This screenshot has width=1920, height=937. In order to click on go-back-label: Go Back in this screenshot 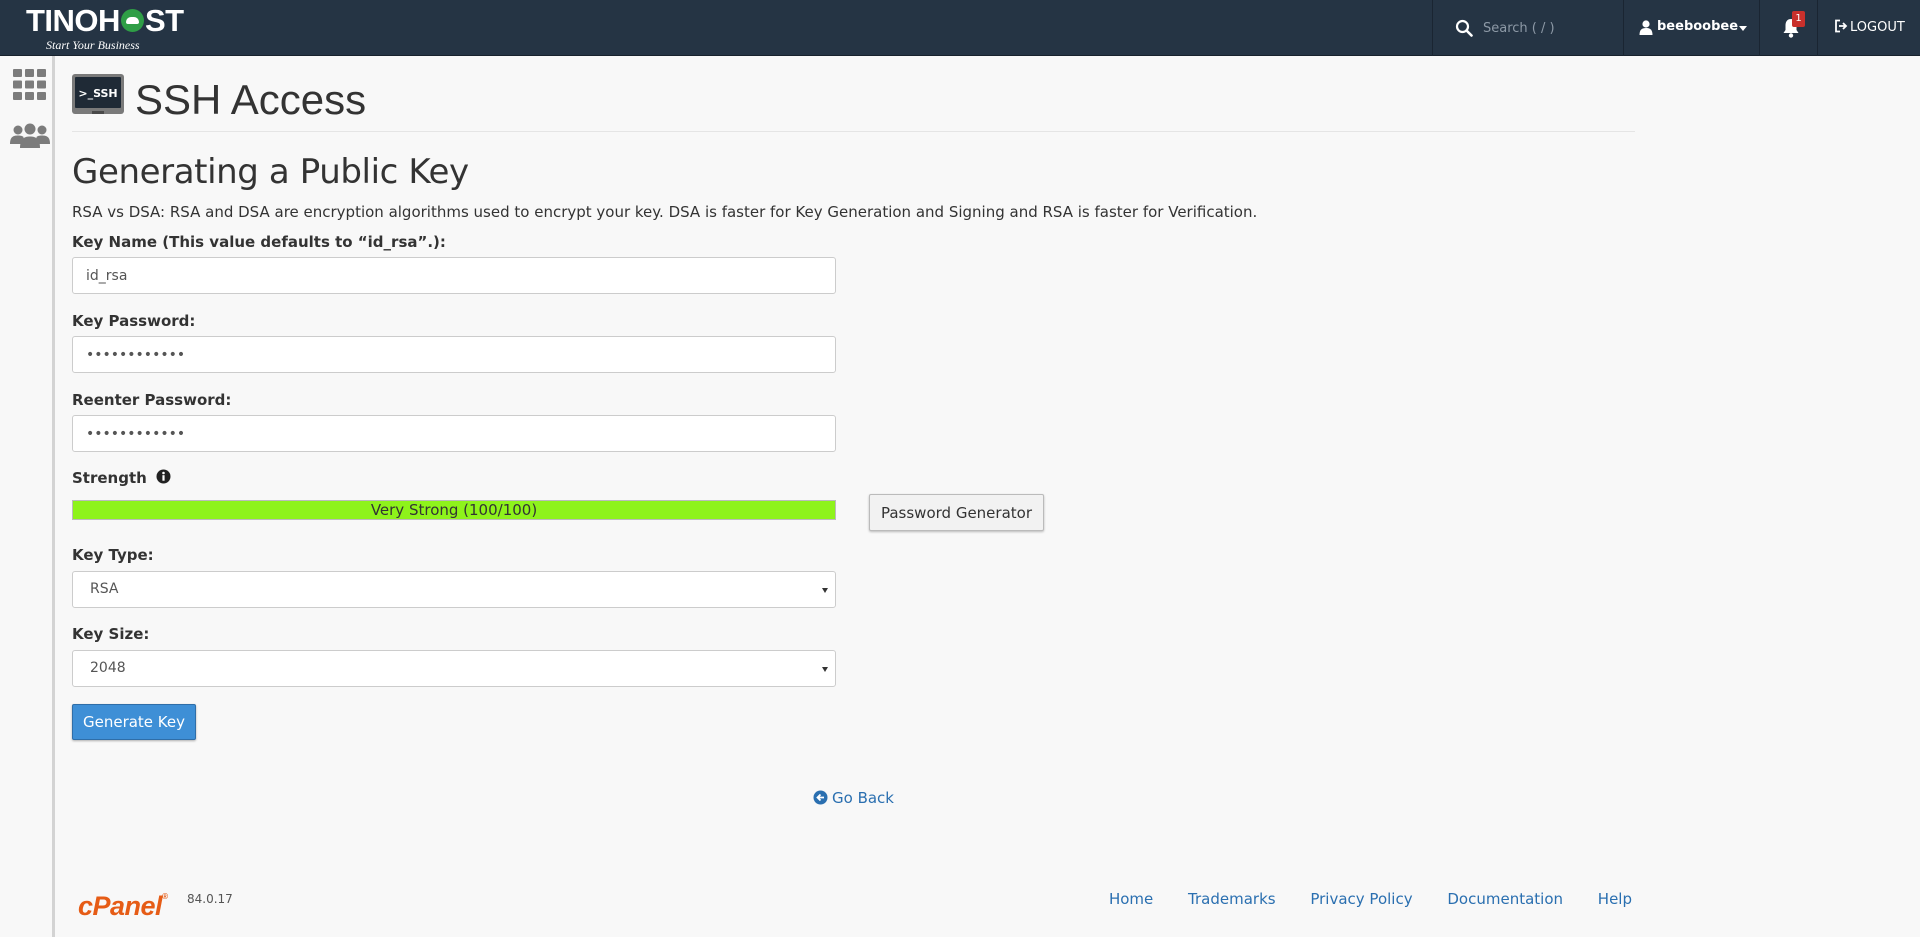, I will do `click(863, 798)`.